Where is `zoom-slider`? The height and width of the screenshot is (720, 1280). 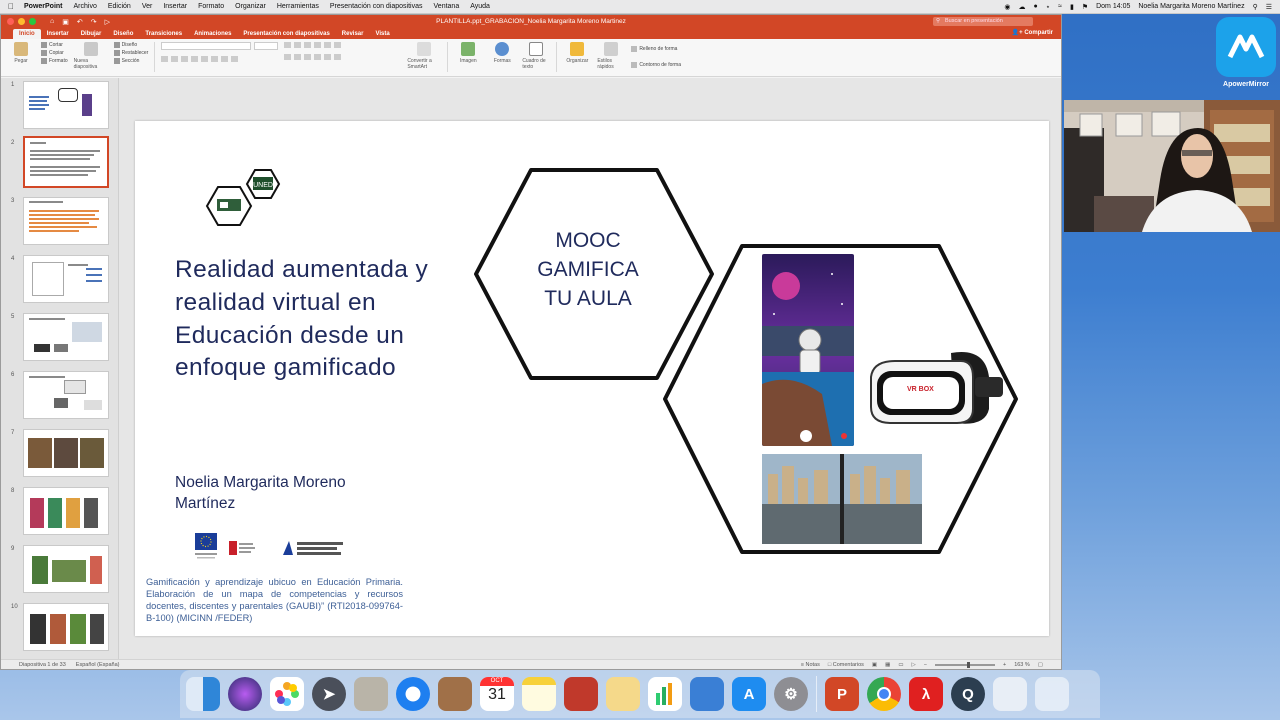 zoom-slider is located at coordinates (964, 664).